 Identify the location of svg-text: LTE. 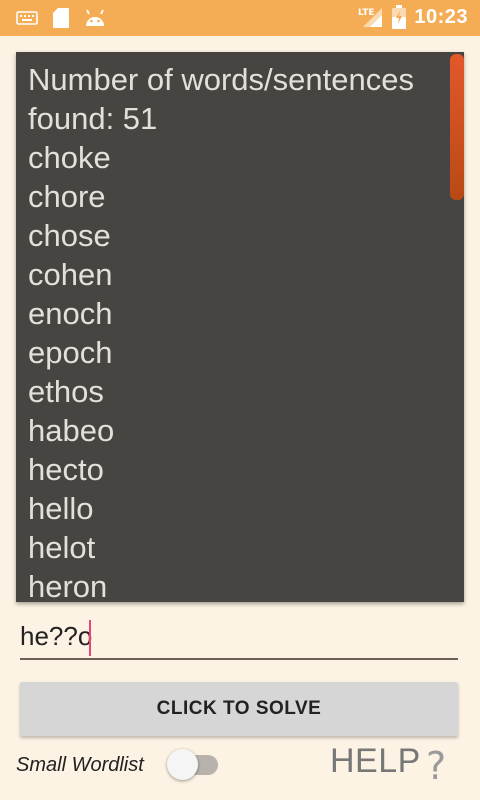
(366, 13).